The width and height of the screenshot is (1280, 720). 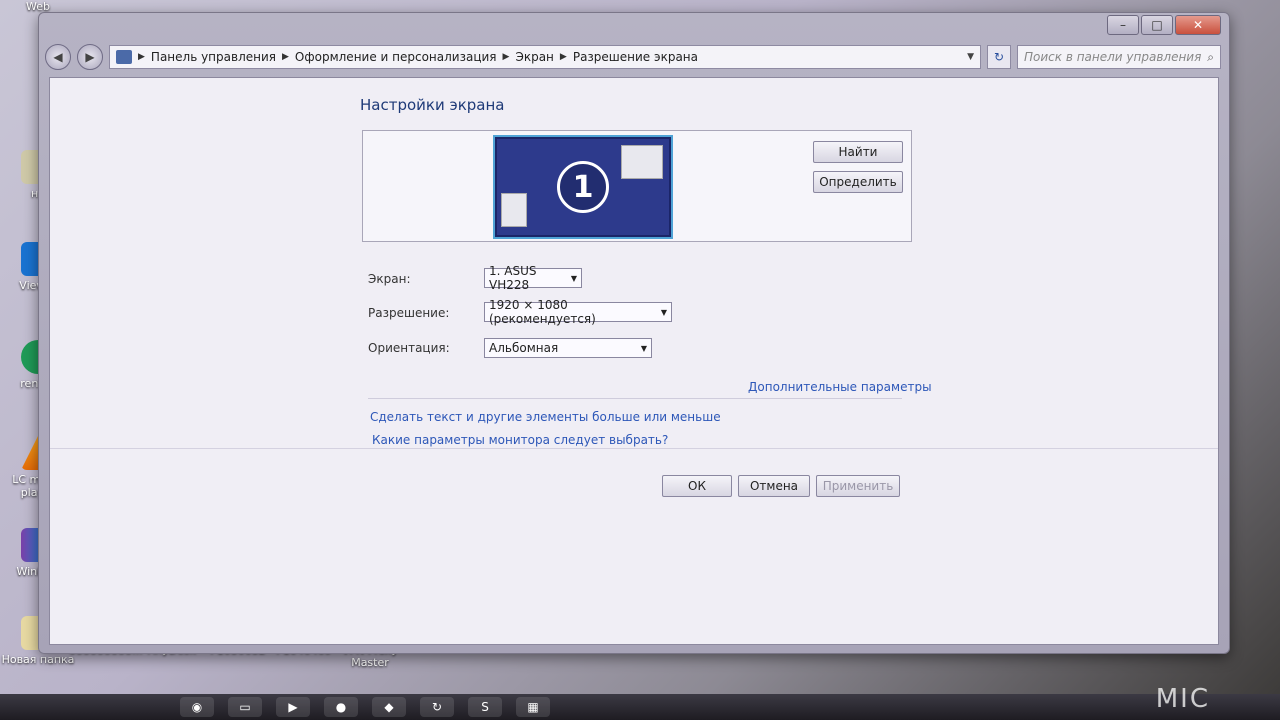 What do you see at coordinates (485, 707) in the screenshot?
I see `skype-icon: S` at bounding box center [485, 707].